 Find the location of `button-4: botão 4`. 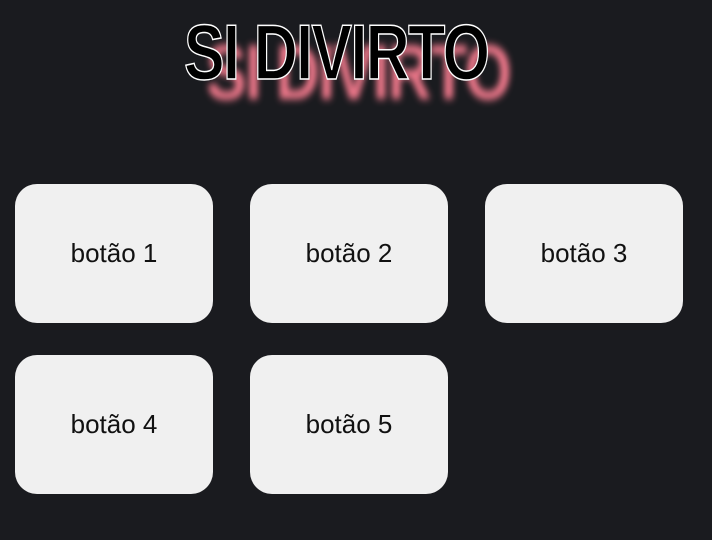

button-4: botão 4 is located at coordinates (114, 424).